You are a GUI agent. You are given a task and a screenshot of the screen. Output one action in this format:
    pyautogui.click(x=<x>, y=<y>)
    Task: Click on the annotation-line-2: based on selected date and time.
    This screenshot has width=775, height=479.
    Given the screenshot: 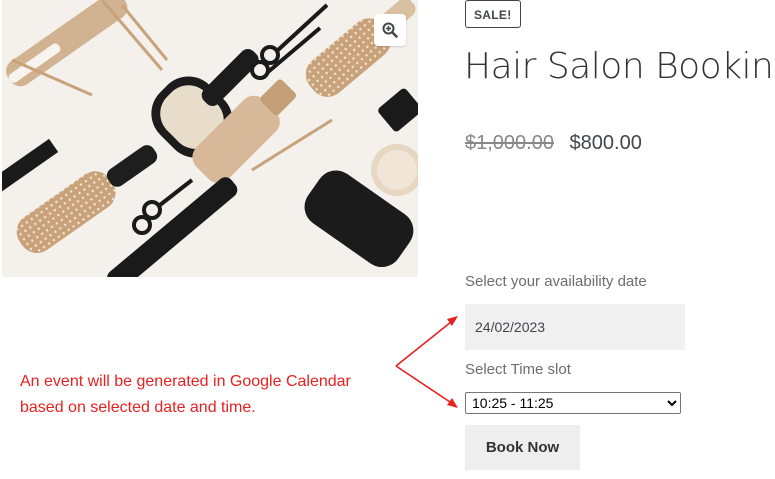 What is the action you would take?
    pyautogui.click(x=138, y=407)
    